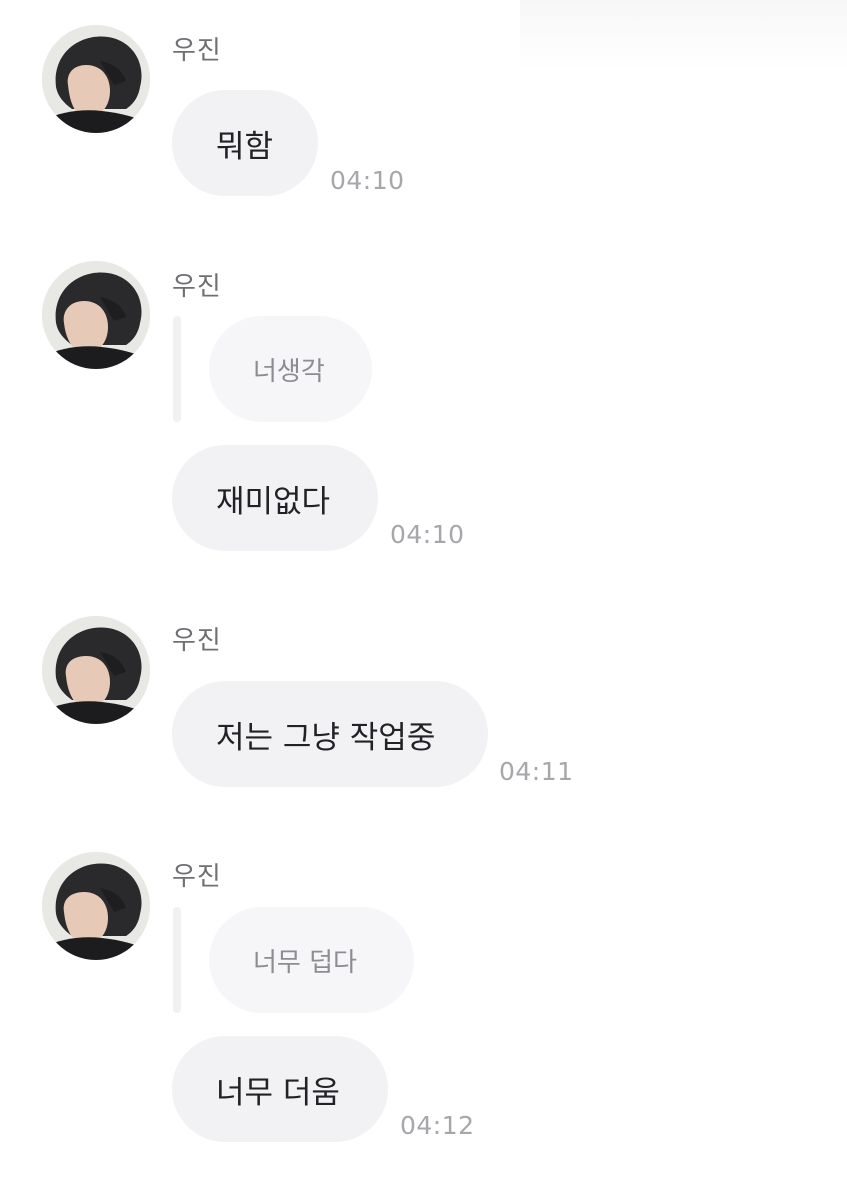  I want to click on message-text: 재미없다, so click(273, 501).